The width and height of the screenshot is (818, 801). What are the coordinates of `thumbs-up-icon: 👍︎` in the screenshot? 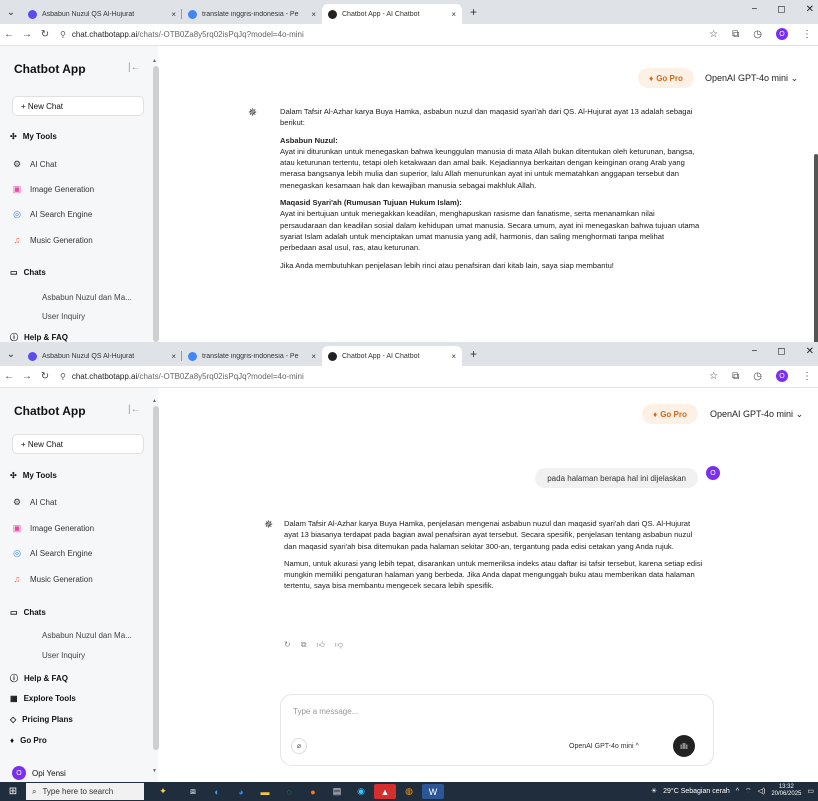 It's located at (320, 645).